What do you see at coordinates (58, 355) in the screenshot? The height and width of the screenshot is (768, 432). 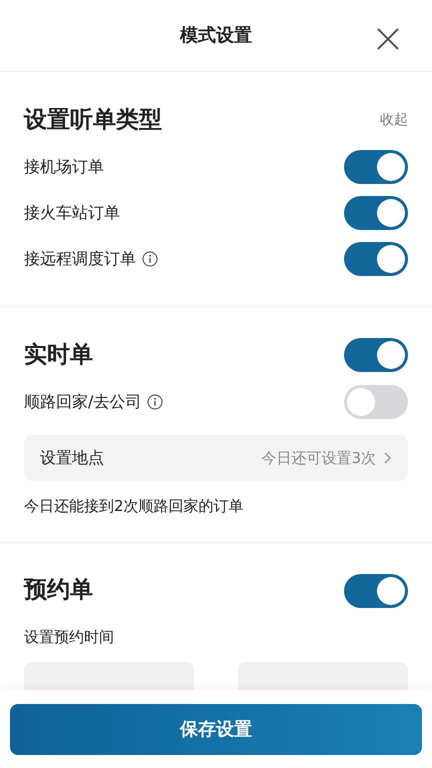 I see `section-title: 实时单` at bounding box center [58, 355].